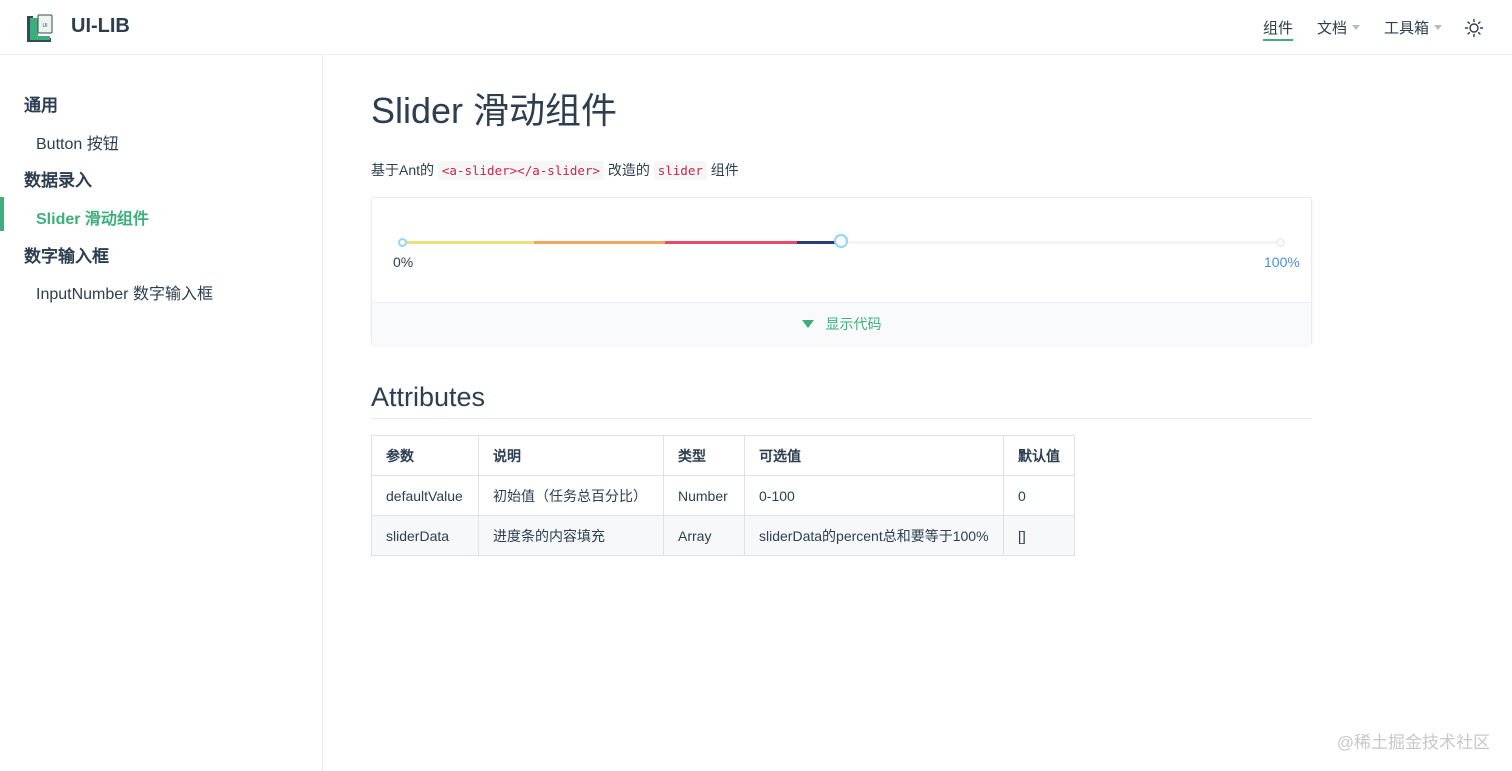 Image resolution: width=1512 pixels, height=771 pixels. What do you see at coordinates (1413, 742) in the screenshot?
I see `watermark: @稀土掘金技术社区` at bounding box center [1413, 742].